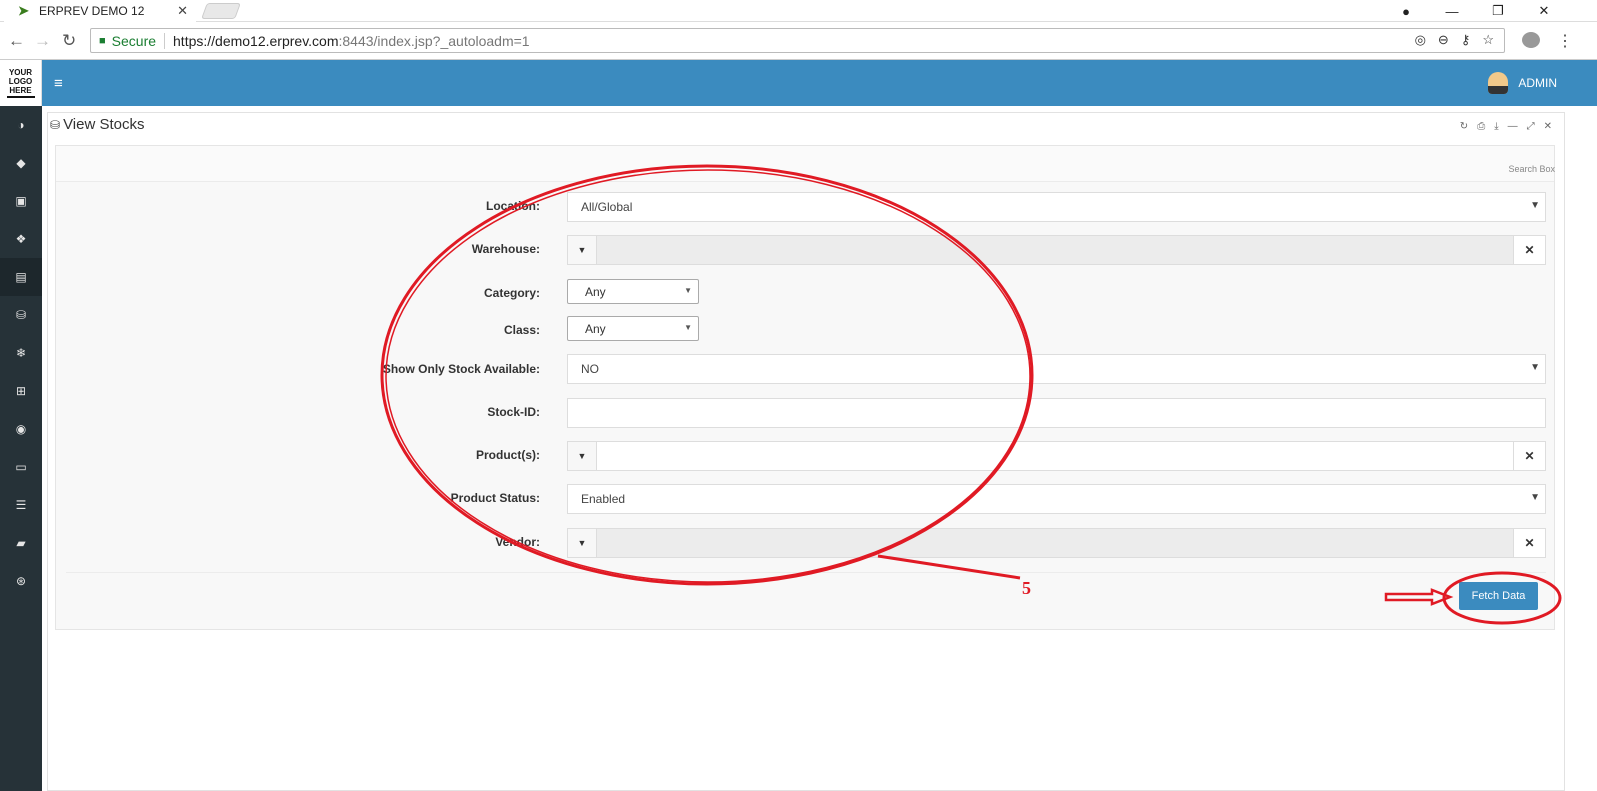 This screenshot has height=791, width=1597. I want to click on products-input, so click(1055, 456).